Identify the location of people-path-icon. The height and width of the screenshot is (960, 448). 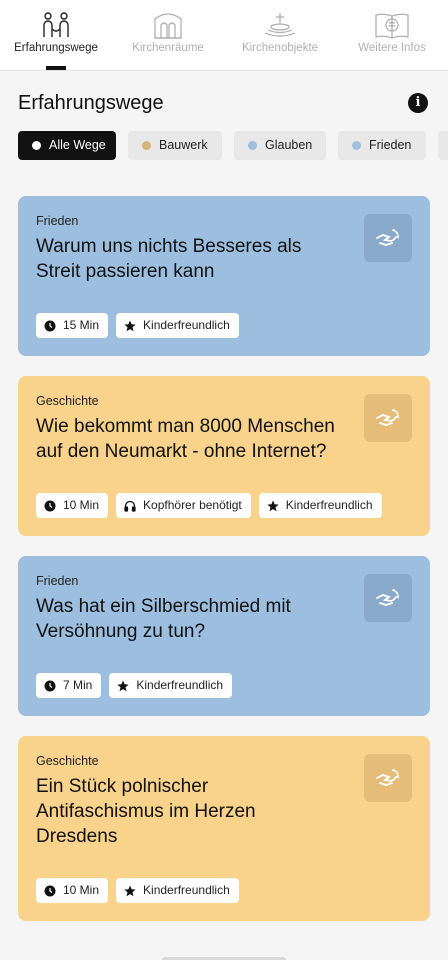
(56, 25).